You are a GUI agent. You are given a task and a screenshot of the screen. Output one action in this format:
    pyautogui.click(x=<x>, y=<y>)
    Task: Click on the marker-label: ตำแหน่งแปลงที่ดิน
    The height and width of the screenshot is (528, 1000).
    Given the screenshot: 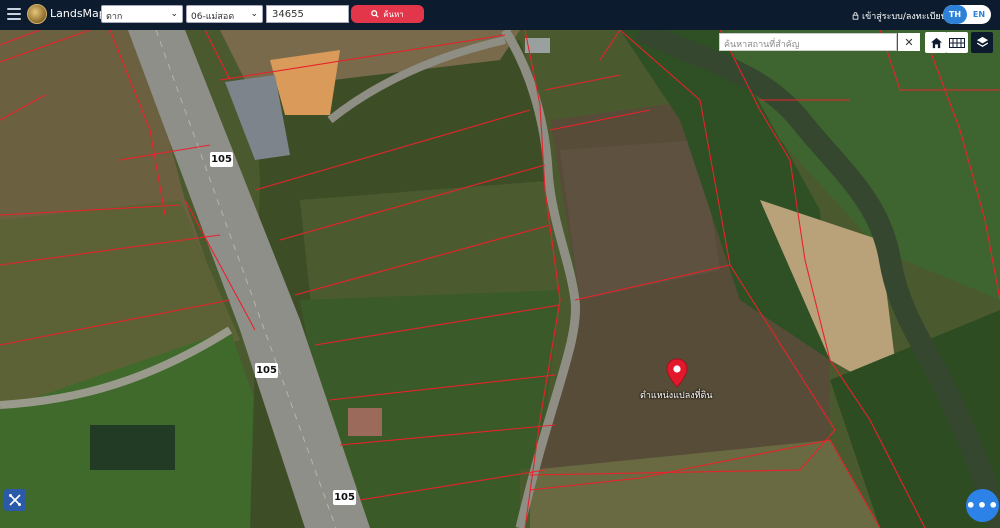 What is the action you would take?
    pyautogui.click(x=676, y=396)
    